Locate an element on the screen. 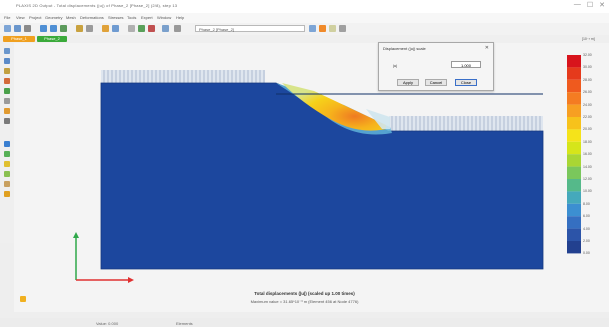 This screenshot has height=327, width=609. legend-color-bar is located at coordinates (574, 154).